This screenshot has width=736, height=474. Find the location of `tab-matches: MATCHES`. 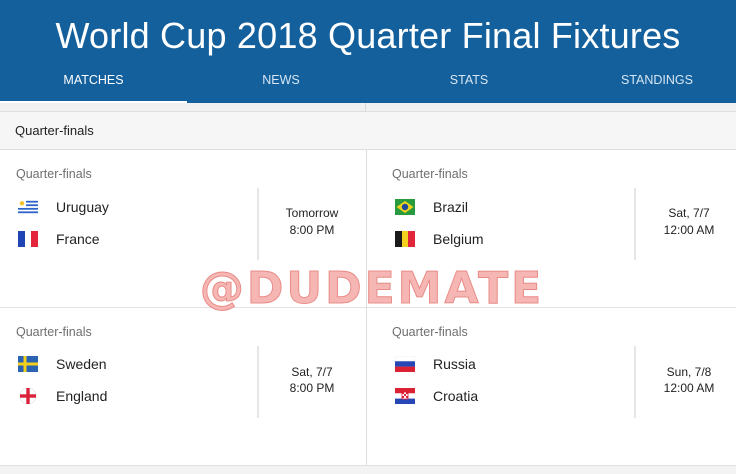

tab-matches: MATCHES is located at coordinates (93, 86).